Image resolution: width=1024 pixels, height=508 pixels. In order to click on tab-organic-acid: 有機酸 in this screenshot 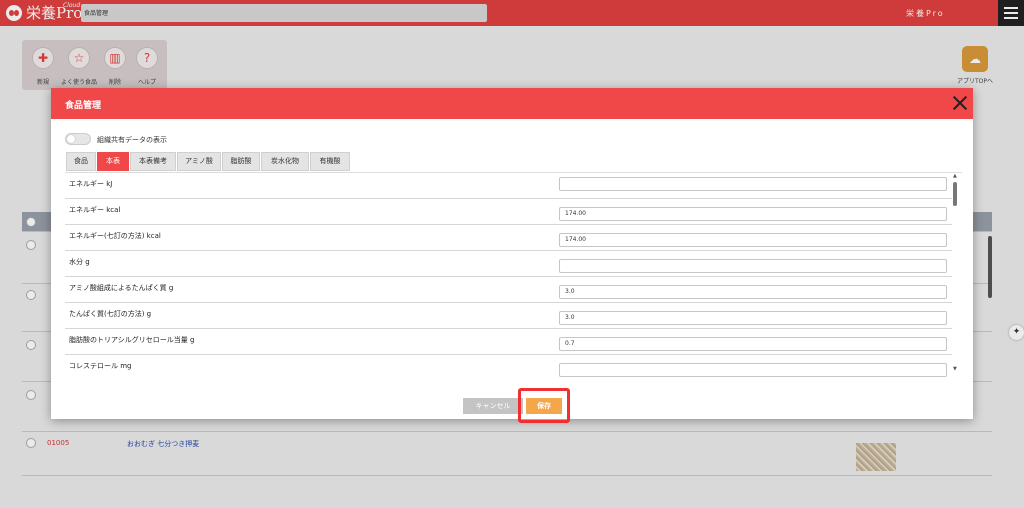, I will do `click(330, 161)`.